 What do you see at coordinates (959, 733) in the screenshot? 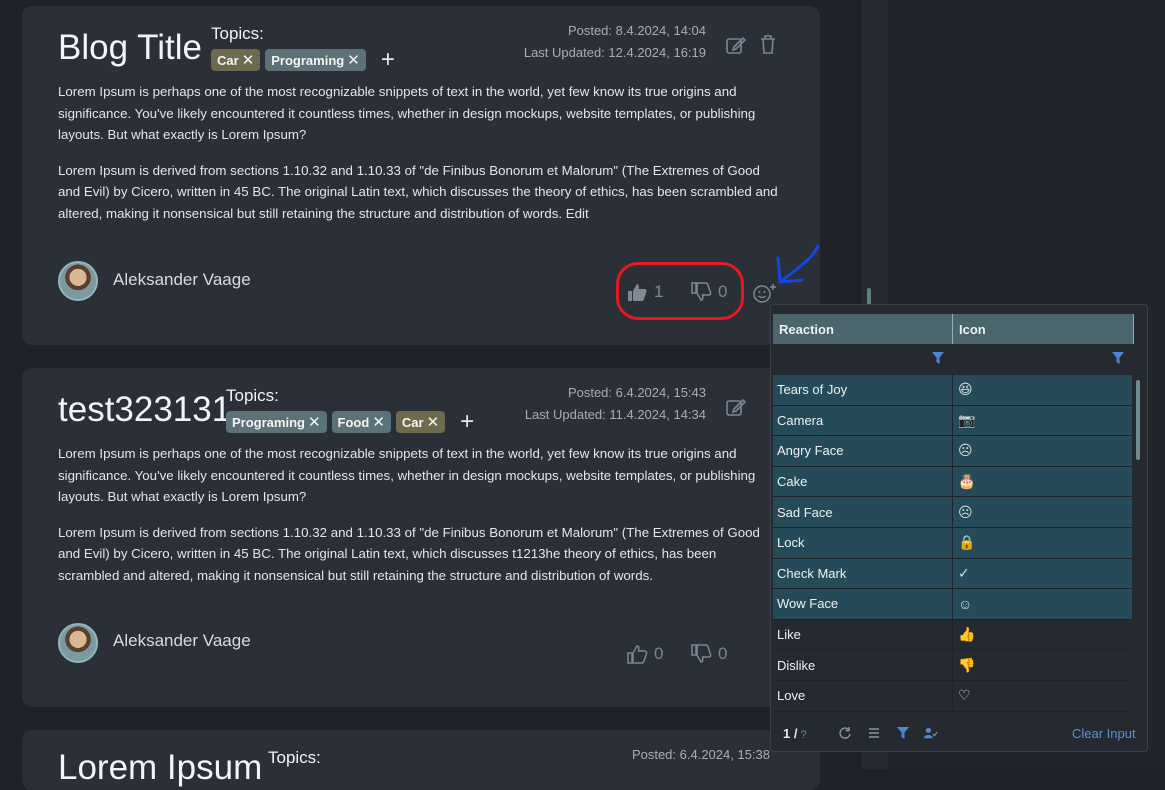
I see `grid-footer: 1 /? Clear Input` at bounding box center [959, 733].